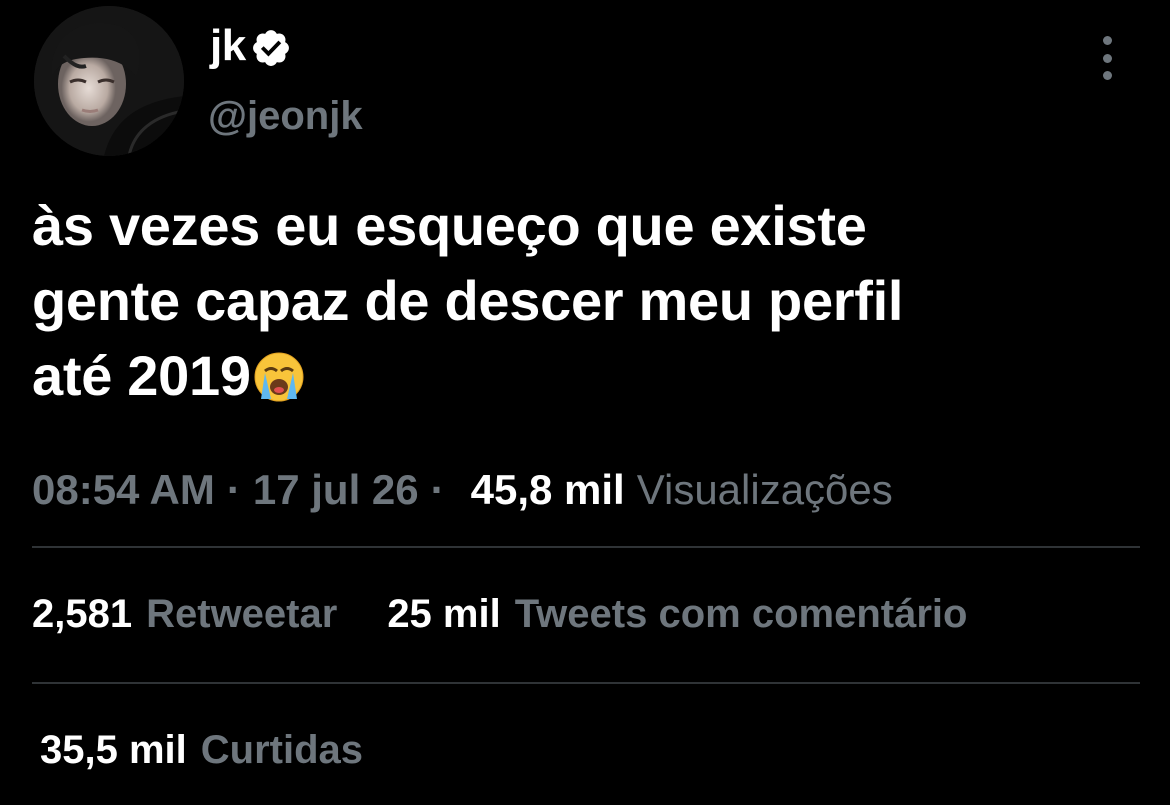 This screenshot has width=1170, height=805. I want to click on likes-stat: 35,5 mil Curtidas, so click(201, 750).